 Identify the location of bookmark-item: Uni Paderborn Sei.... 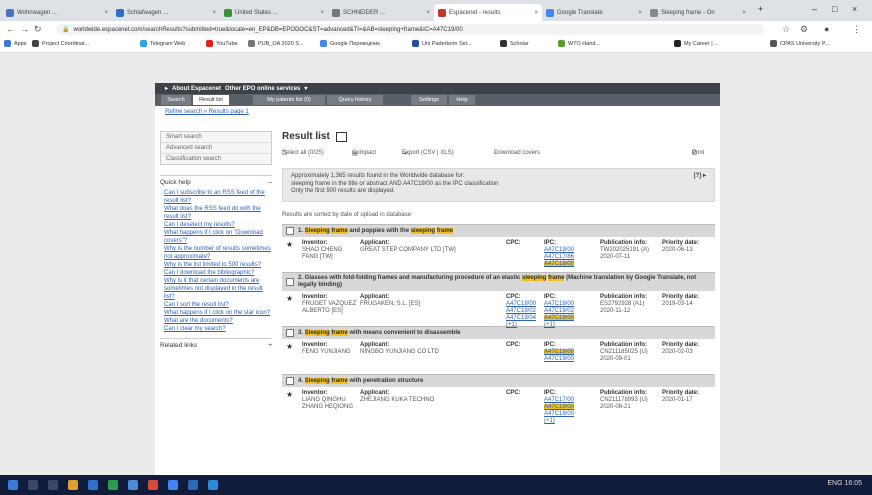
(442, 43).